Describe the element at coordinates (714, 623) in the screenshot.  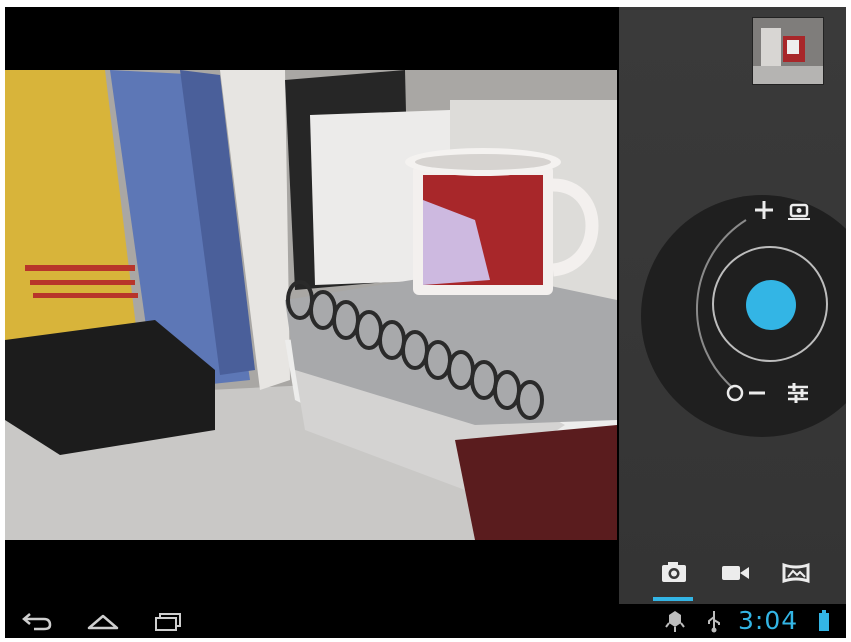
I see `usb-icon` at that location.